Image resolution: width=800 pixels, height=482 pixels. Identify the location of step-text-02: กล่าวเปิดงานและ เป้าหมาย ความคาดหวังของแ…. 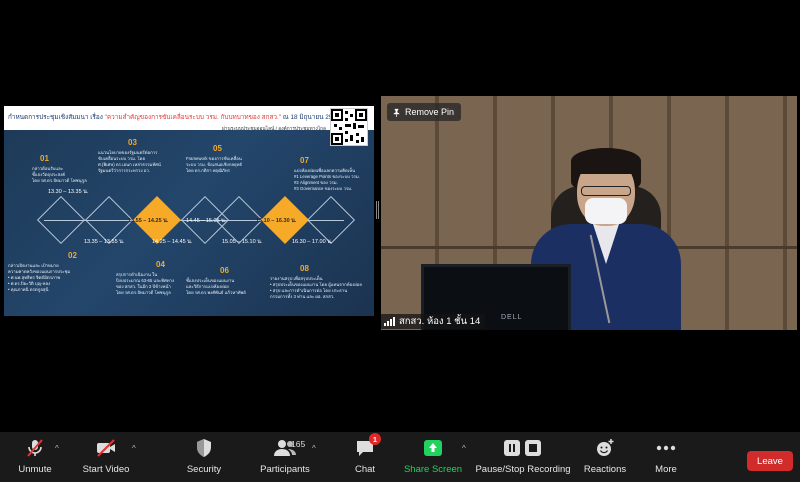
(39, 277).